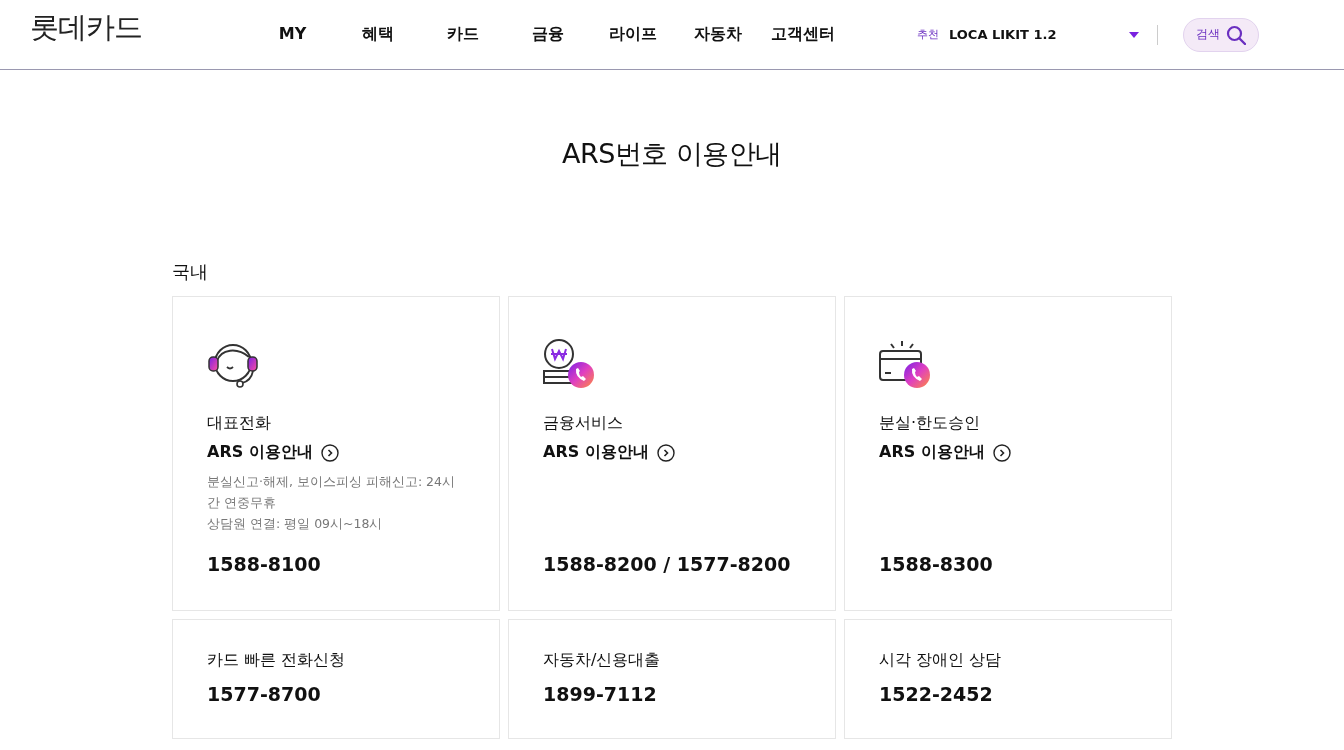 The image size is (1344, 750). Describe the element at coordinates (717, 34) in the screenshot. I see `nav-item: 자동차` at that location.